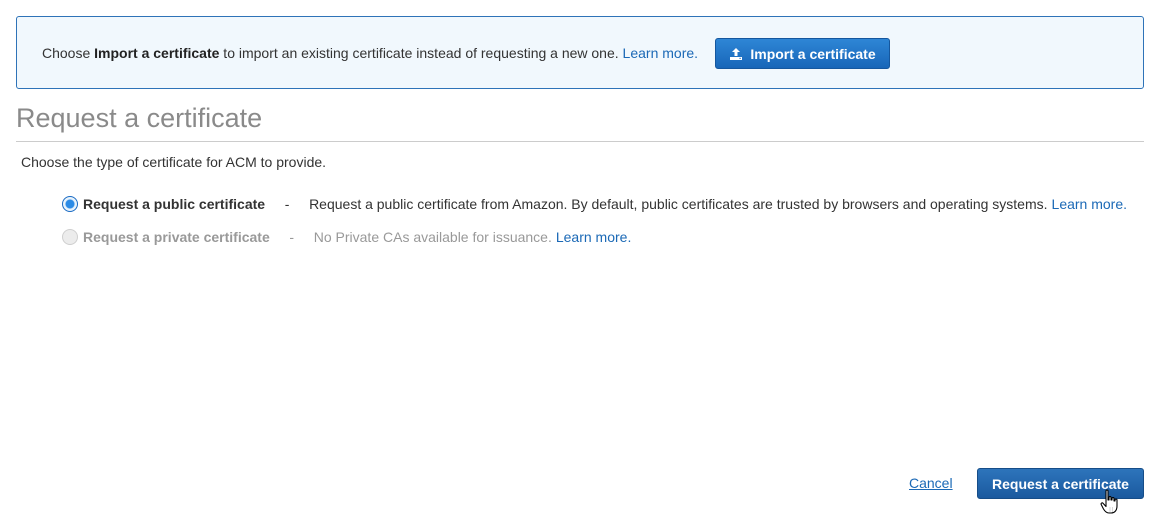 Image resolution: width=1164 pixels, height=526 pixels. Describe the element at coordinates (68, 53) in the screenshot. I see `info-text-prefix: Choose` at that location.